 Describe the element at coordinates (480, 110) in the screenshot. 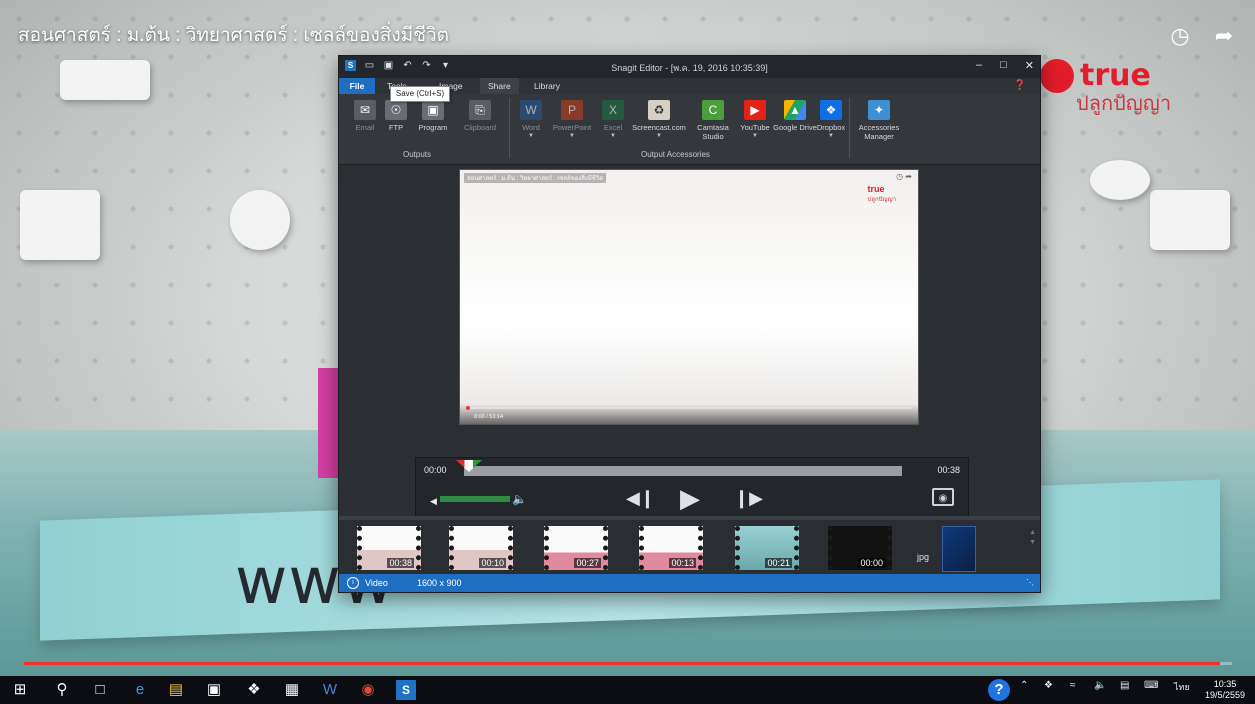

I see `clipboard-icon: ⎘` at that location.